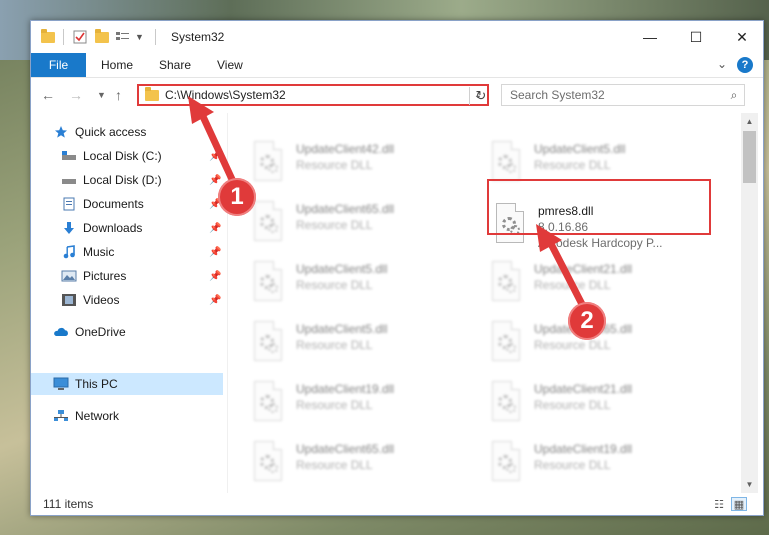 The height and width of the screenshot is (535, 769). What do you see at coordinates (122, 156) in the screenshot?
I see `sidebar-item-label: Local Disk (C:)` at bounding box center [122, 156].